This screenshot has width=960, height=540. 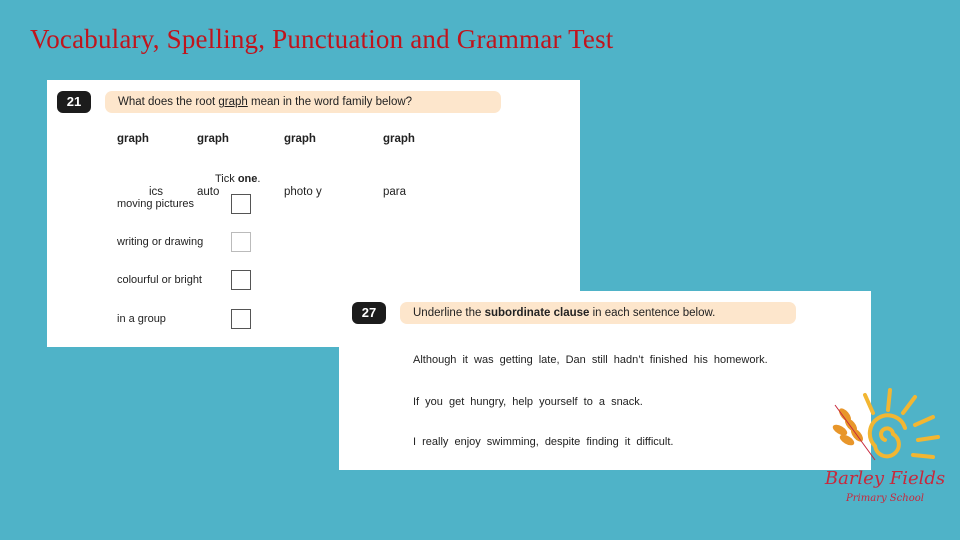 What do you see at coordinates (369, 313) in the screenshot?
I see `question-number: 27` at bounding box center [369, 313].